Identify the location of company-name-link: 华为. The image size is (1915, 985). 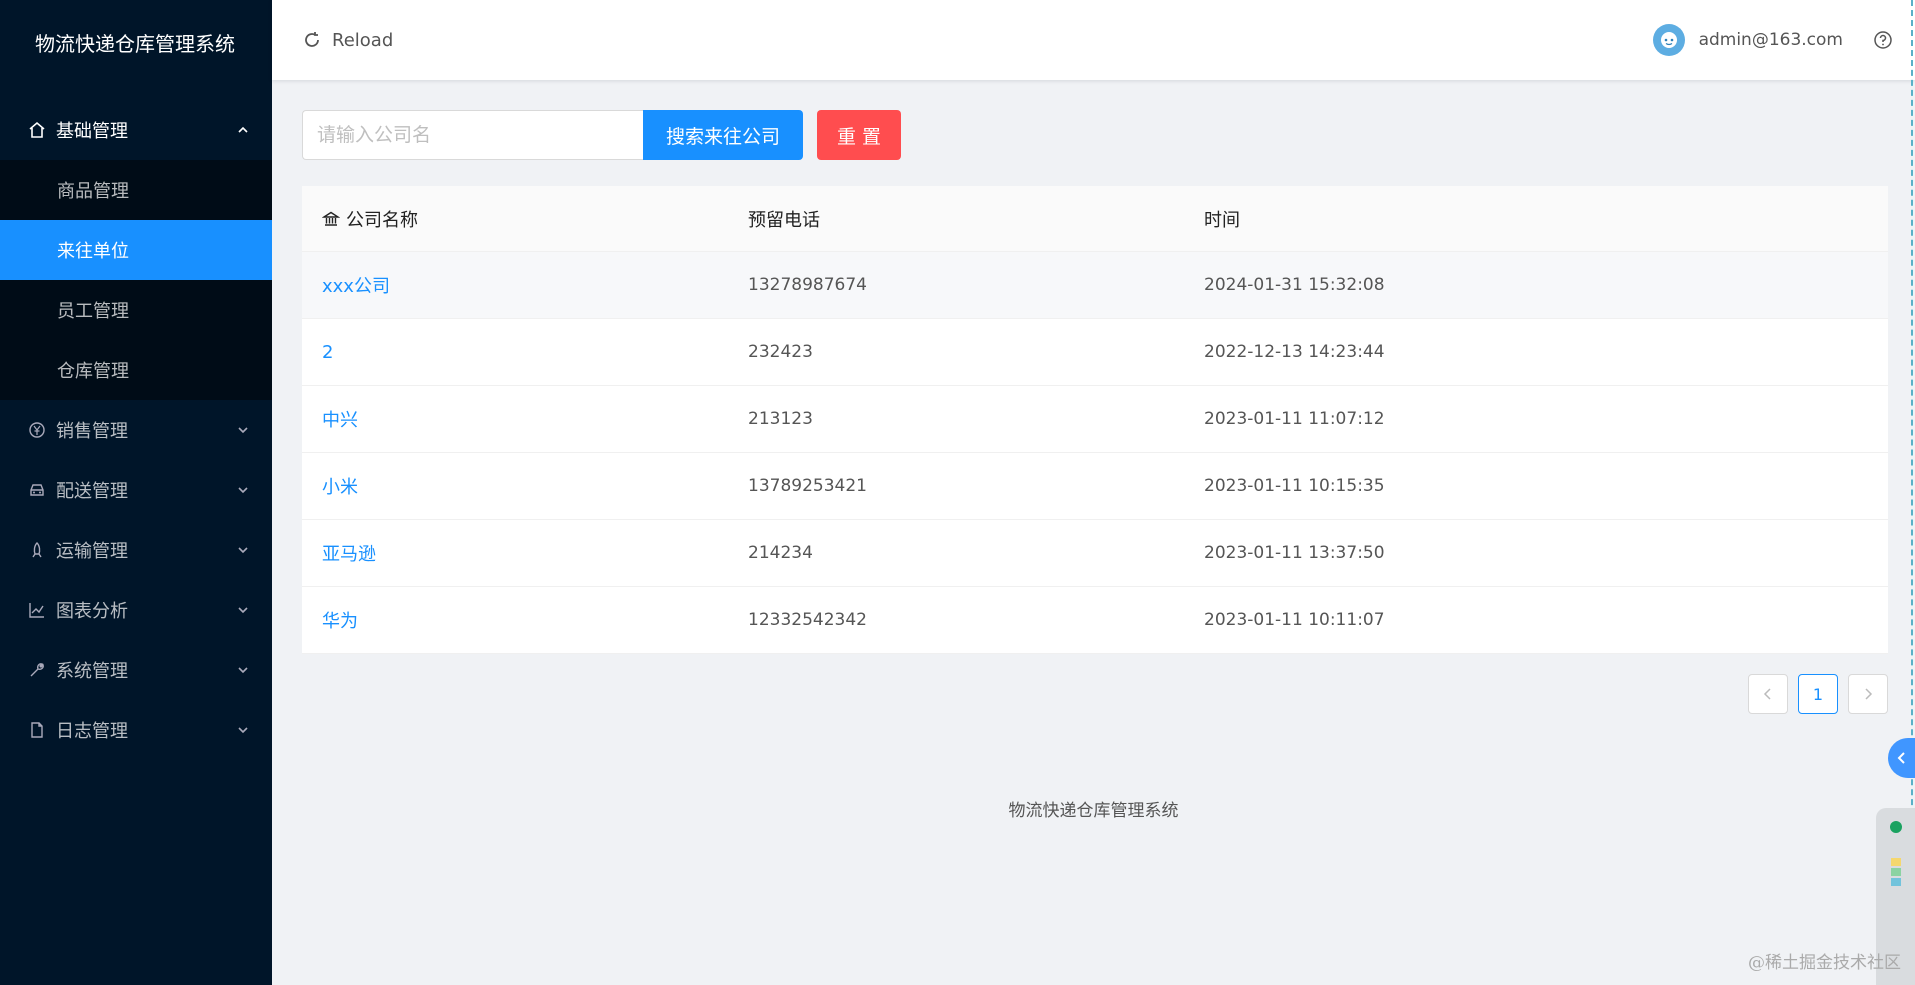
(340, 620).